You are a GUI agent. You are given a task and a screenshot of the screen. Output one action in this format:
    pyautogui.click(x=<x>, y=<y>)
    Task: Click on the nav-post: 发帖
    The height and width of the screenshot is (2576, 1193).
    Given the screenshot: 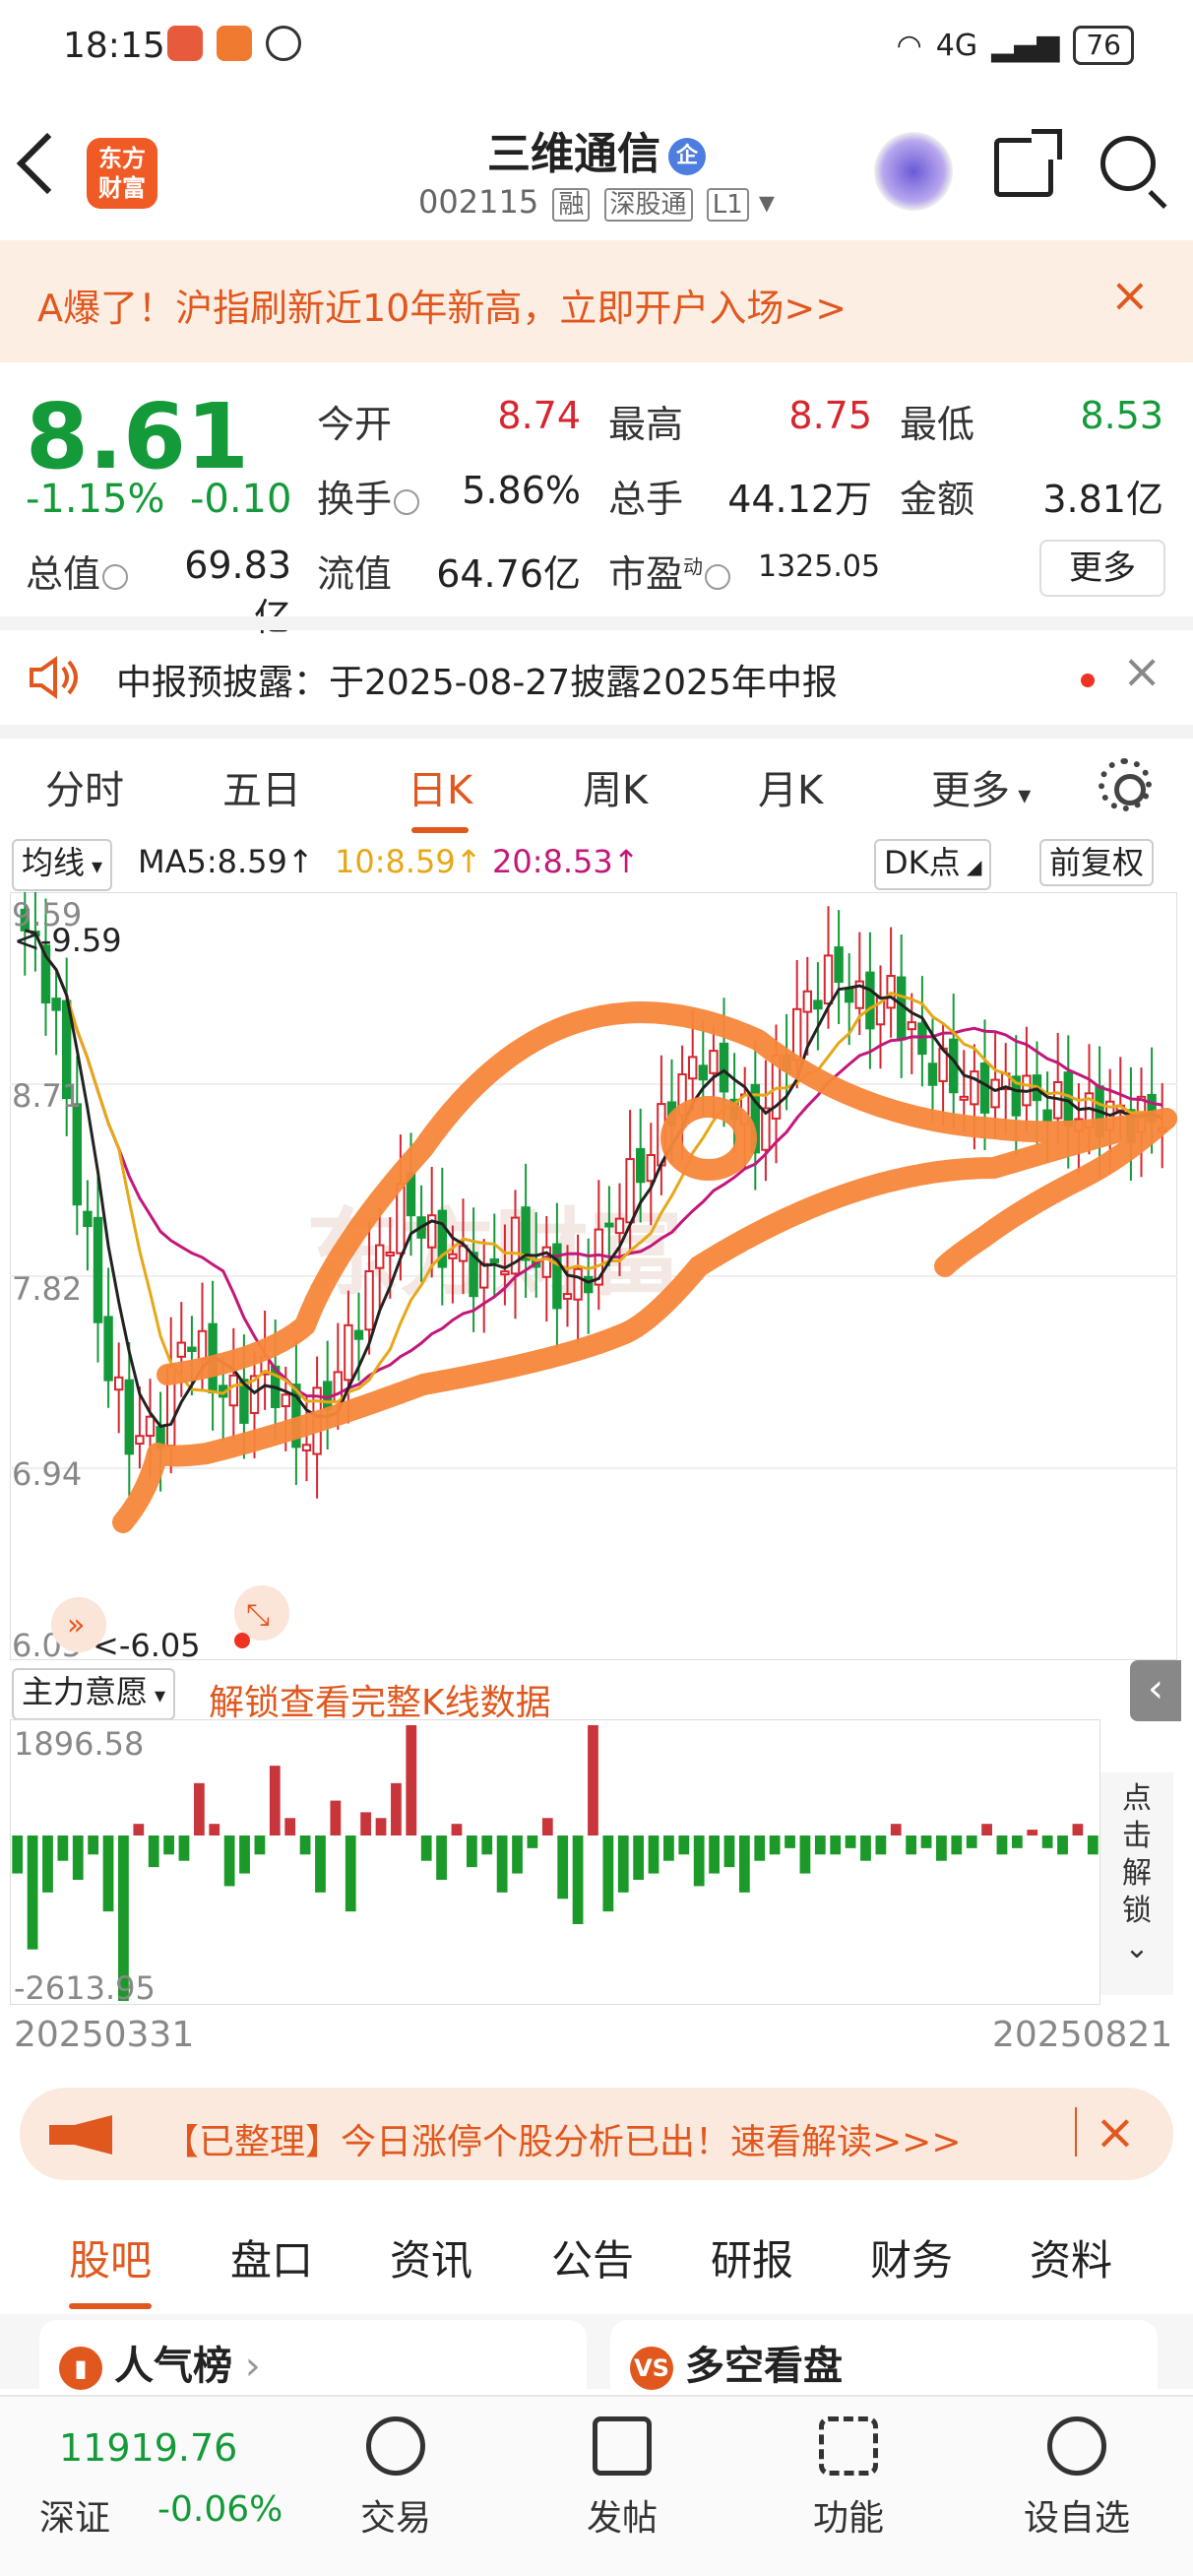 What is the action you would take?
    pyautogui.click(x=622, y=2478)
    